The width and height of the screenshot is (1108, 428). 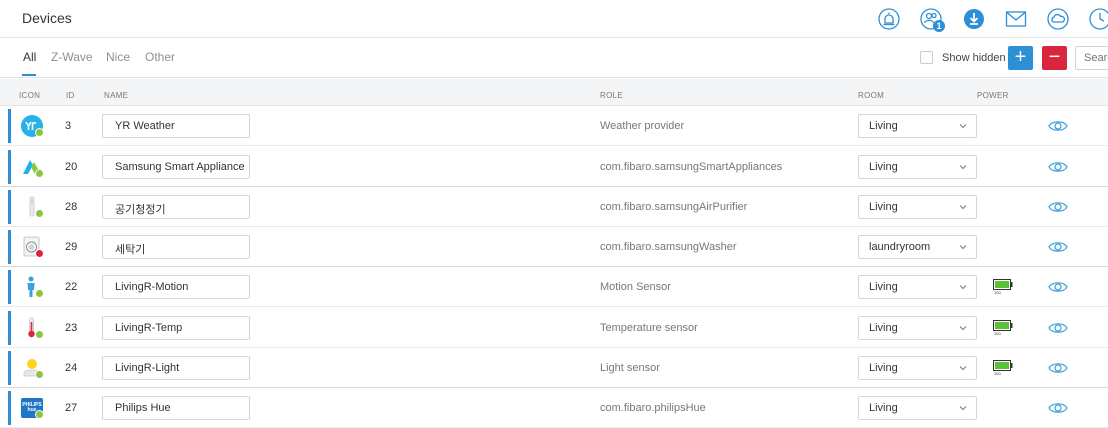 I want to click on tab-z-wave: Z-Wave, so click(x=72, y=57).